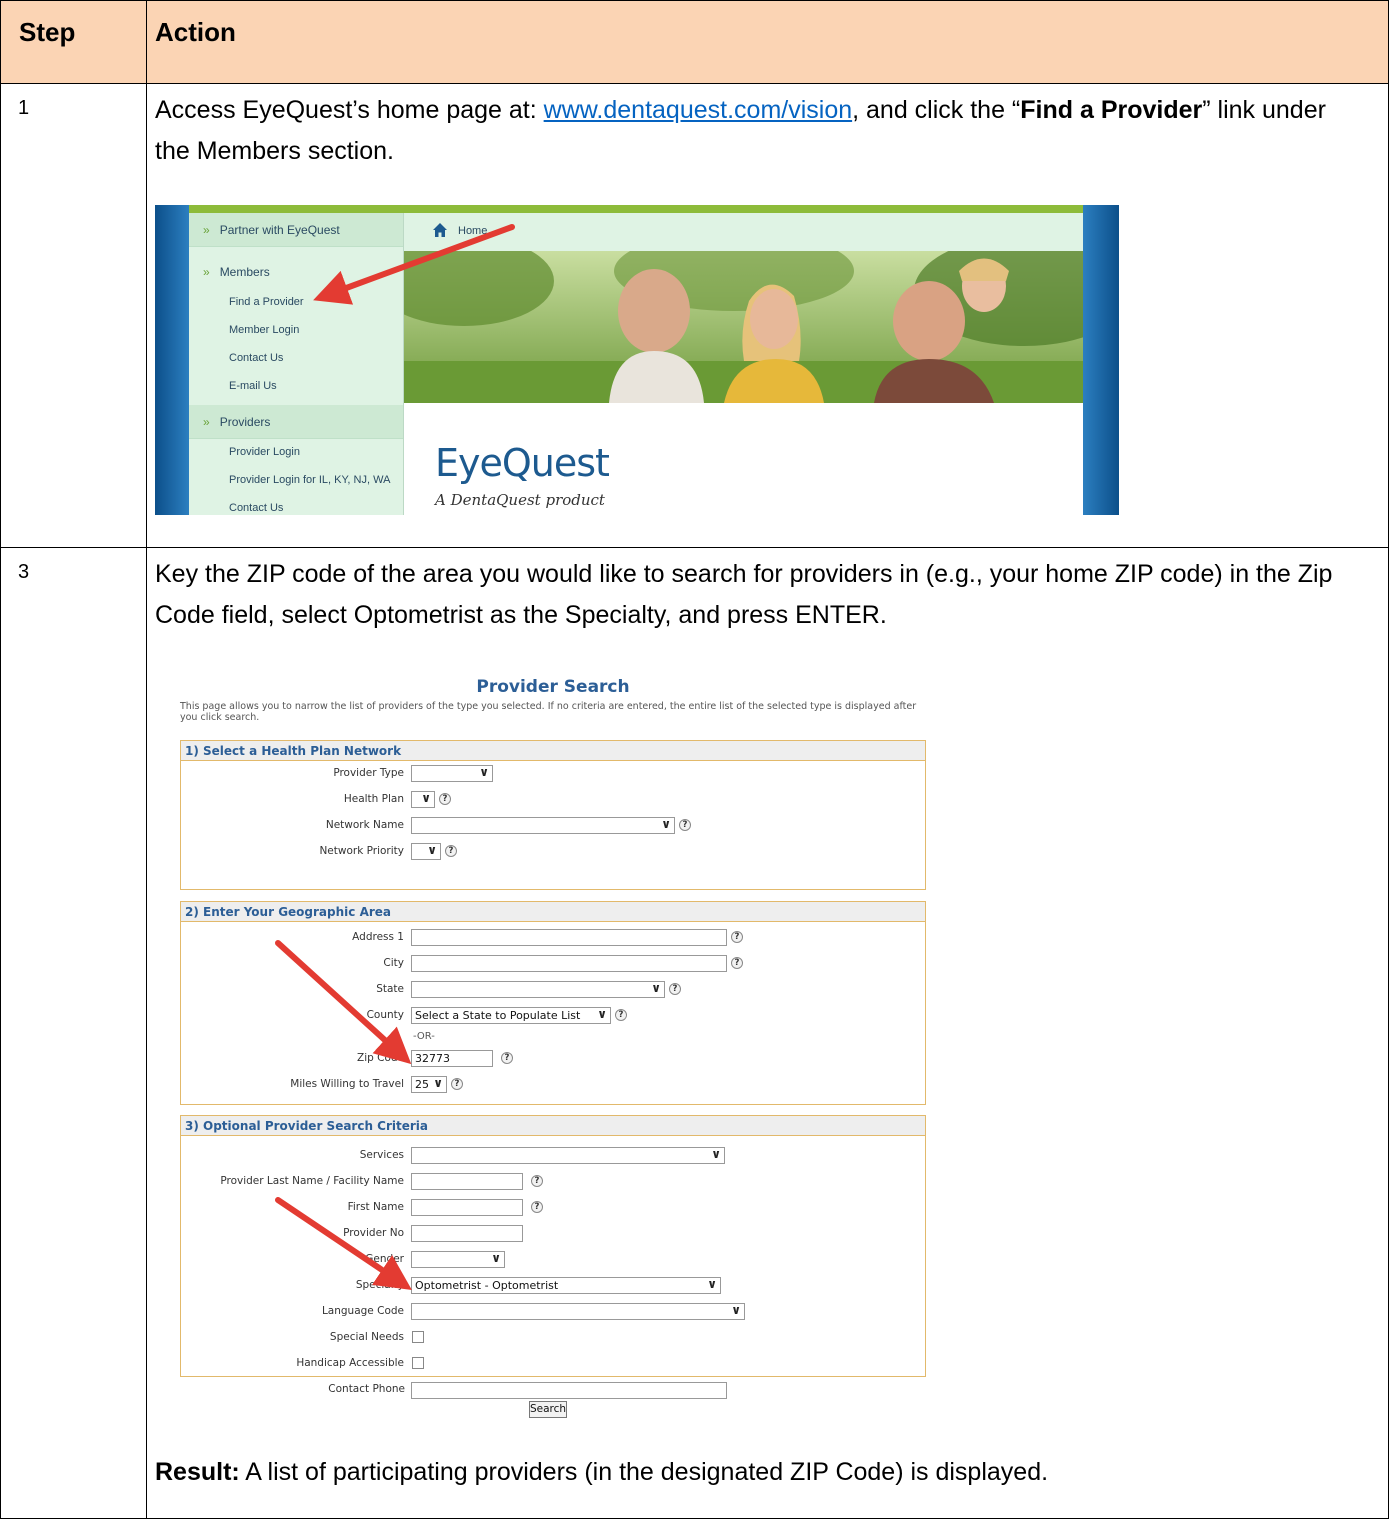 Image resolution: width=1389 pixels, height=1519 pixels. Describe the element at coordinates (423, 799) in the screenshot. I see `health-plan-select` at that location.